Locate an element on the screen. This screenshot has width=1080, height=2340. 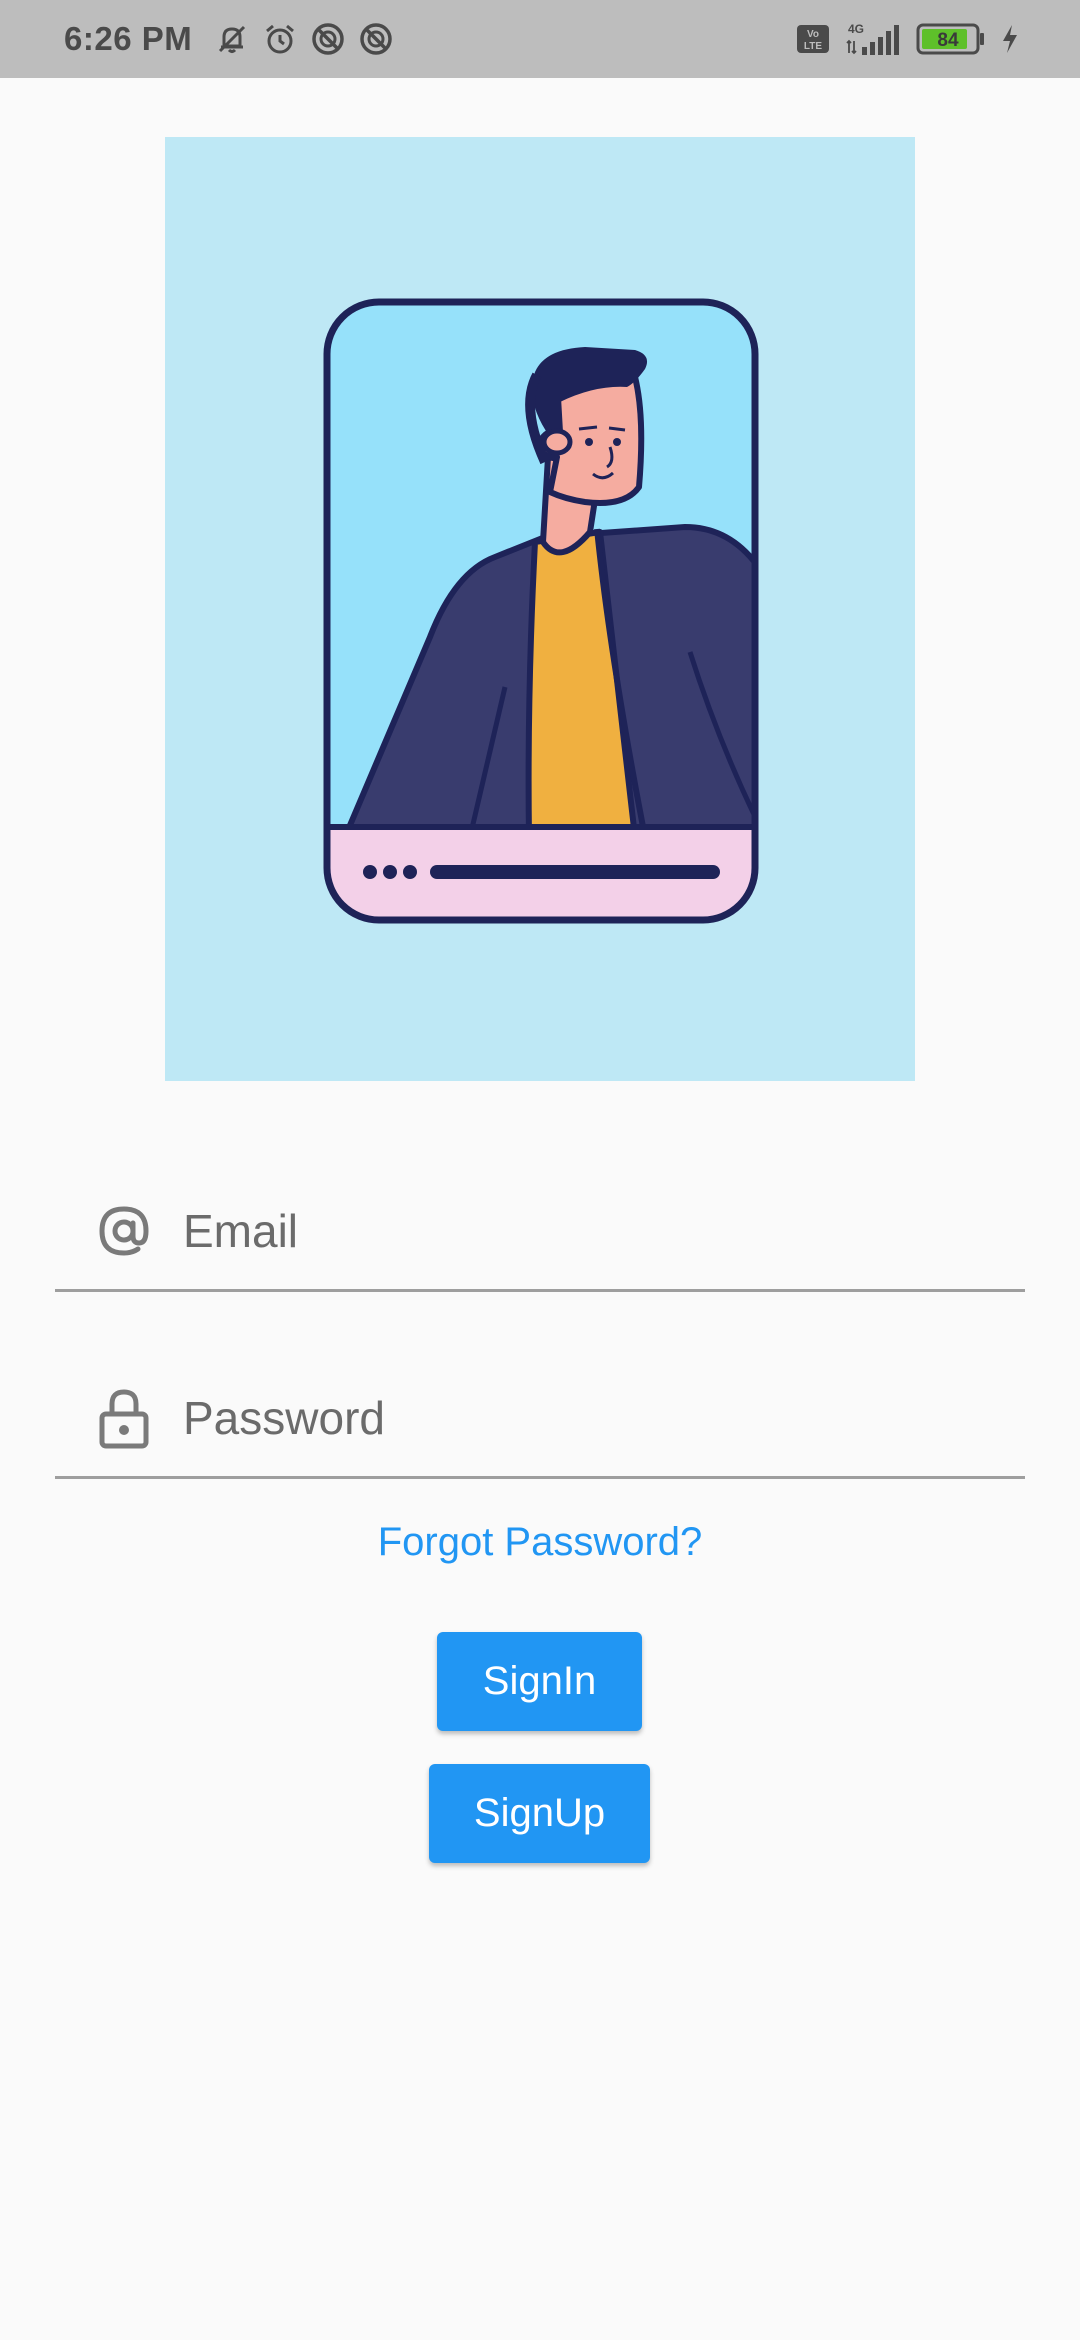
battery-icon: 84 is located at coordinates (951, 39).